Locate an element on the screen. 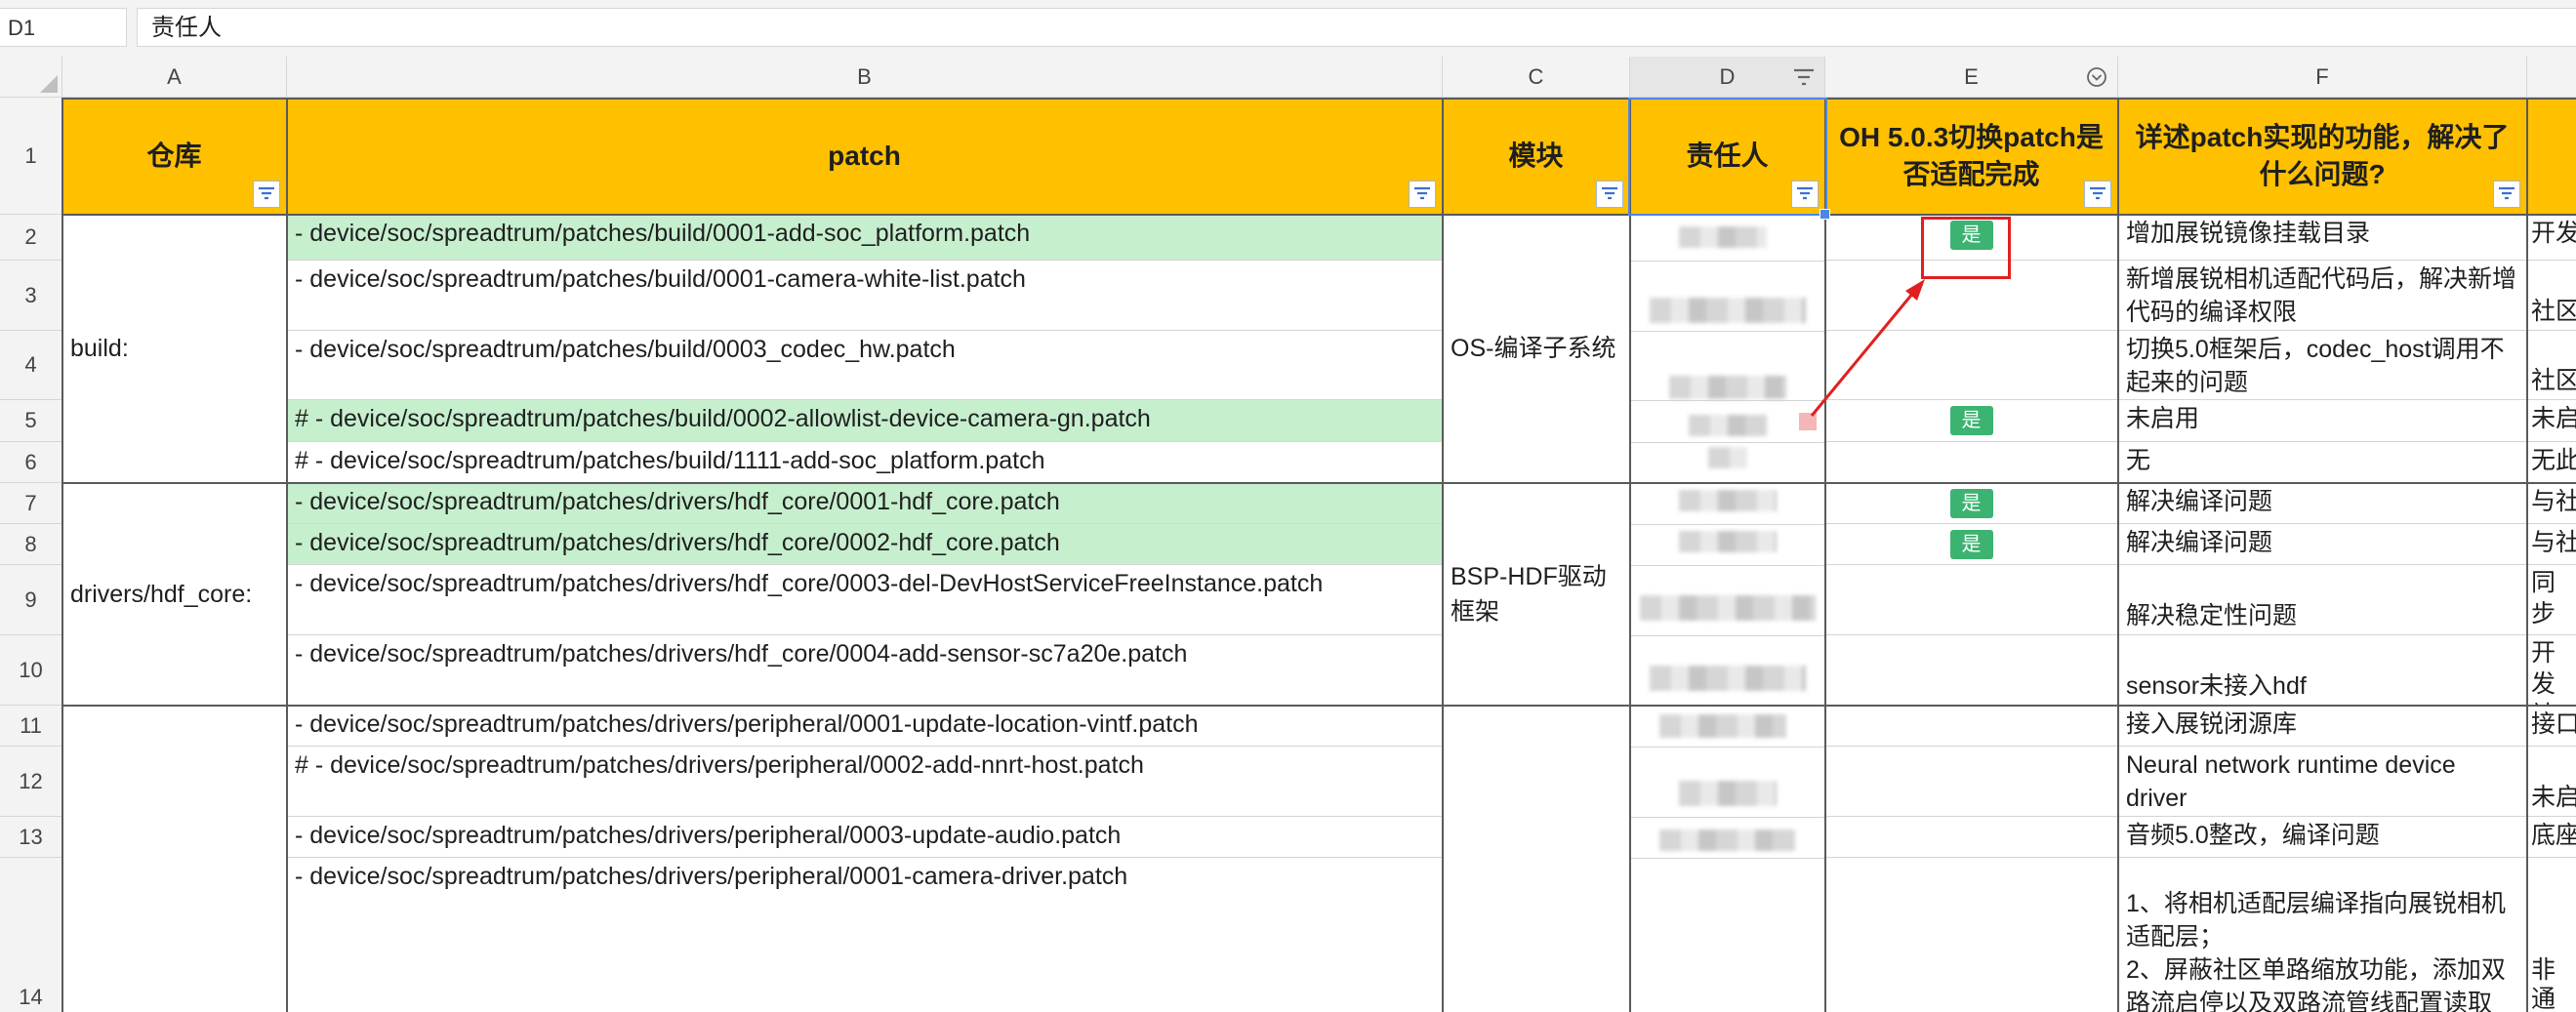 Image resolution: width=2576 pixels, height=1012 pixels. annotation-arrow is located at coordinates (1867, 348).